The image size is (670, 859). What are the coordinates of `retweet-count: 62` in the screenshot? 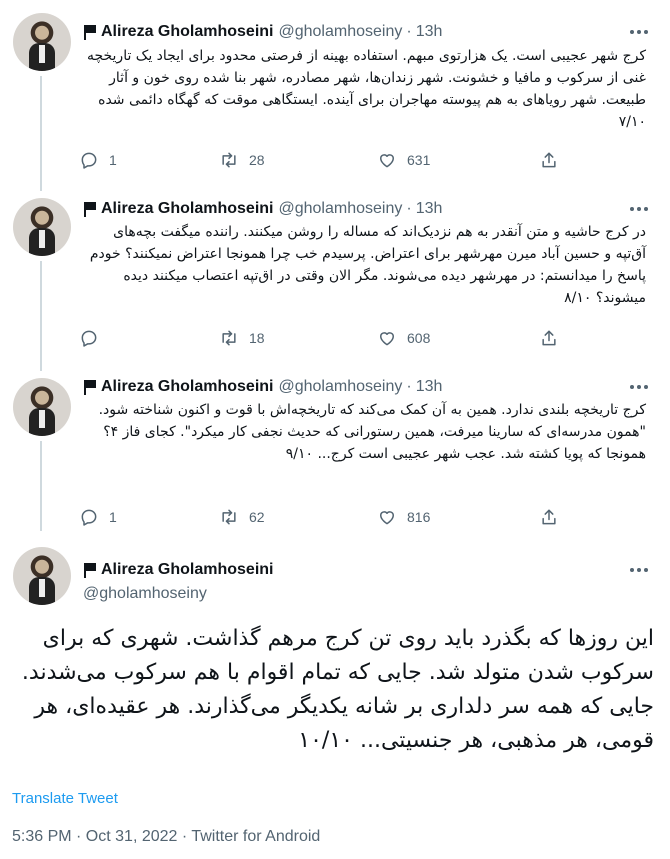 It's located at (257, 517).